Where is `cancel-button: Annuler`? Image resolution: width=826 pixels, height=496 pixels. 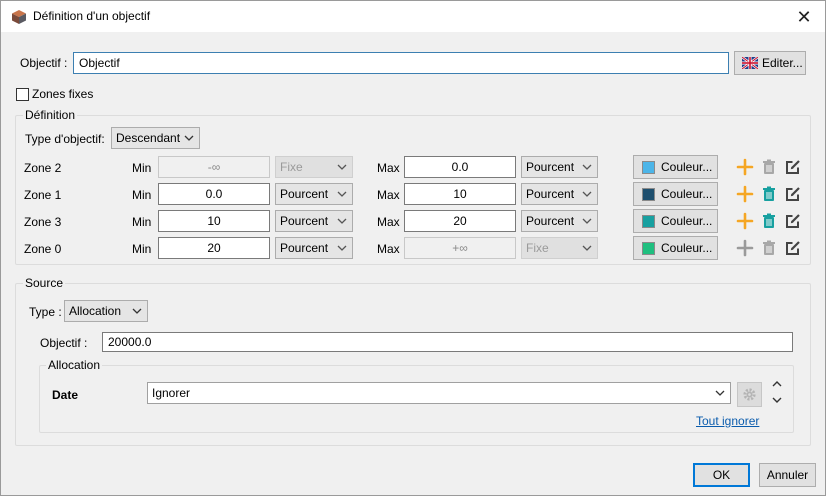
cancel-button: Annuler is located at coordinates (787, 475).